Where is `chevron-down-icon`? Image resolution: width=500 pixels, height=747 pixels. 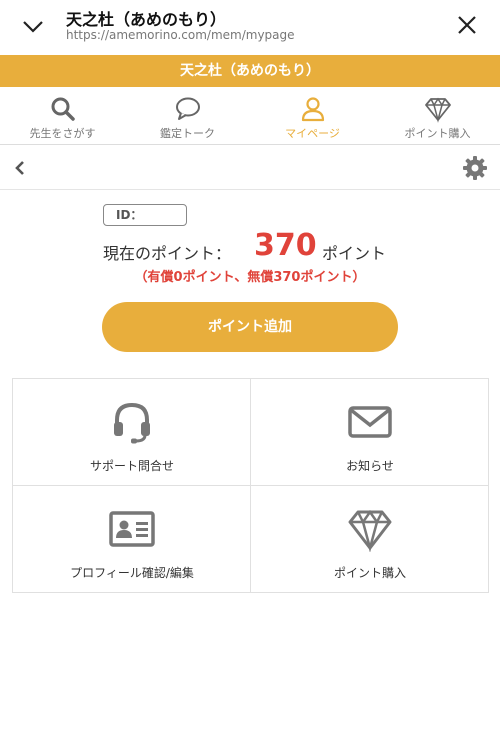 chevron-down-icon is located at coordinates (33, 27).